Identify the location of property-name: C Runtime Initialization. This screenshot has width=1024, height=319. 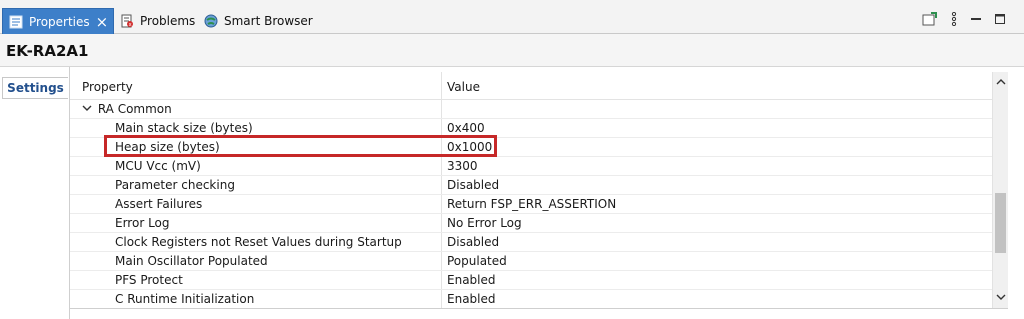
(185, 299).